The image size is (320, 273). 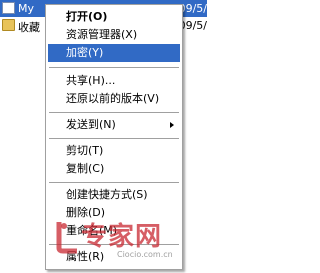 What do you see at coordinates (114, 99) in the screenshot?
I see `menu-item-restore-previous-versions: 还原以前的版本(V)` at bounding box center [114, 99].